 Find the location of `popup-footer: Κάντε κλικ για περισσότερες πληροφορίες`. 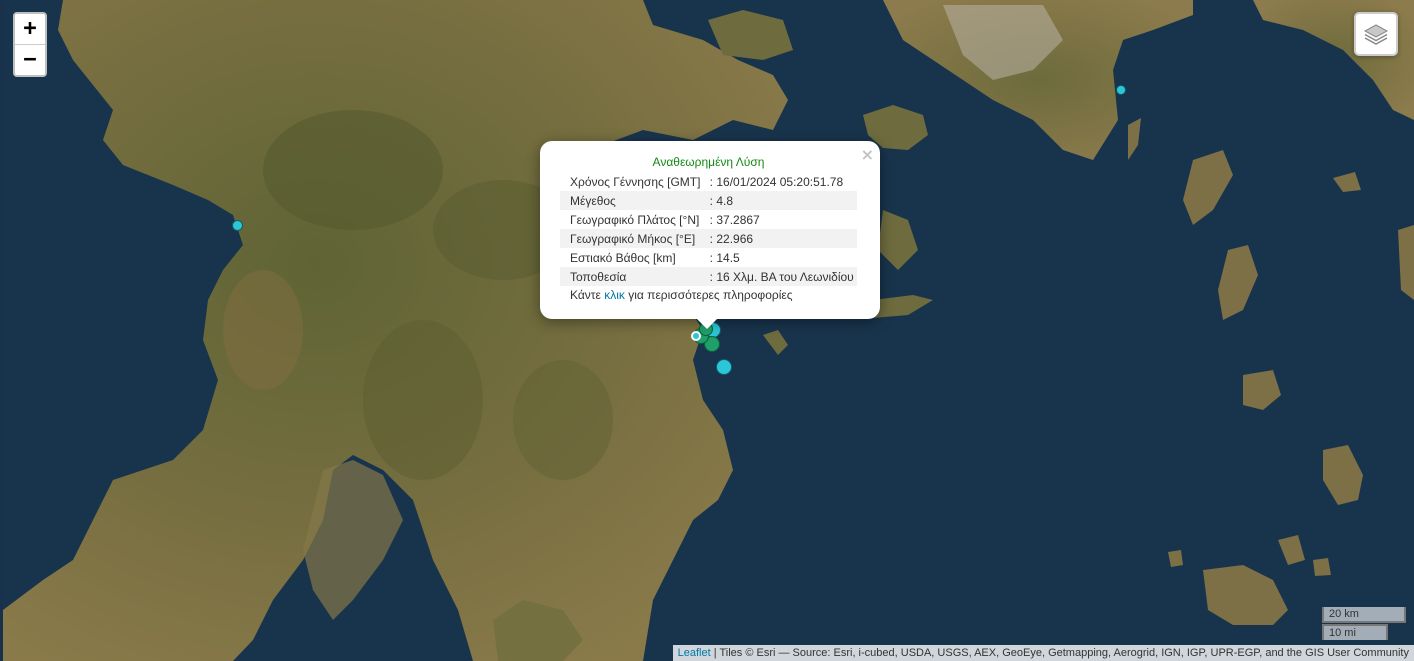

popup-footer: Κάντε κλικ για περισσότερες πληροφορίες is located at coordinates (681, 295).